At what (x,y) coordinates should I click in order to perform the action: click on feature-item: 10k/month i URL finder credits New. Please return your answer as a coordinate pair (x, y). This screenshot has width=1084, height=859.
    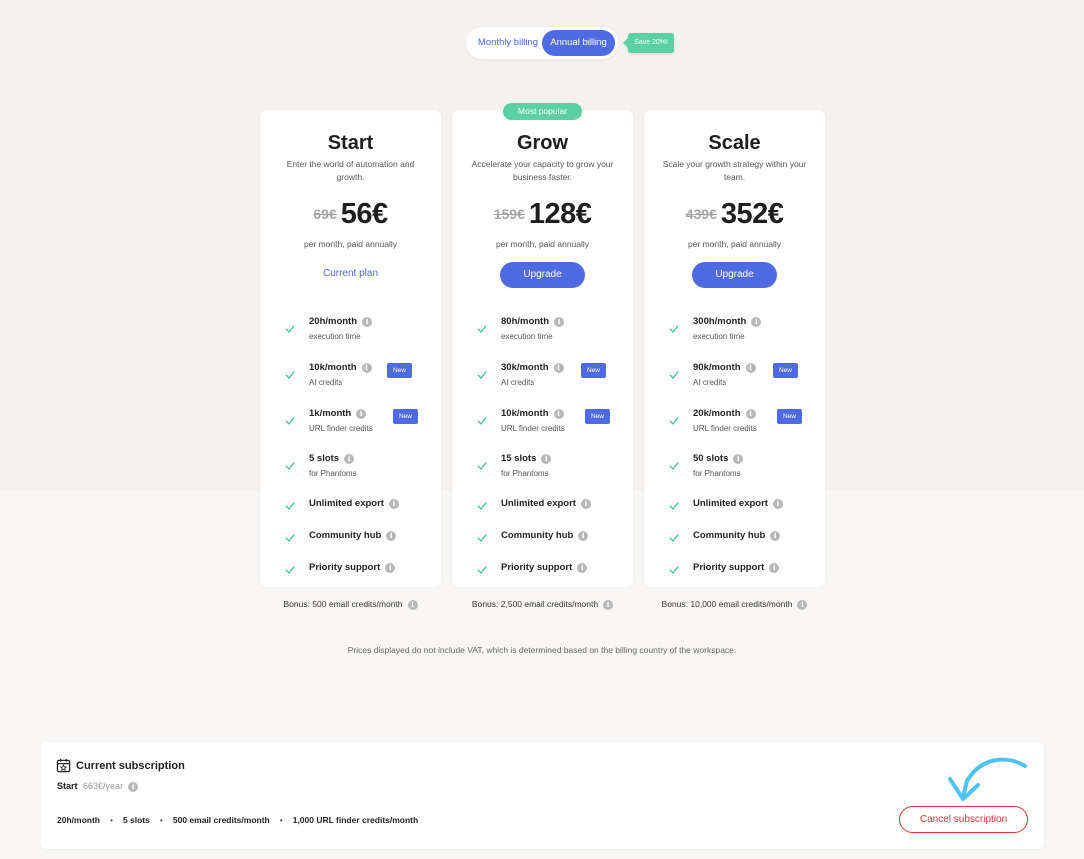
    Looking at the image, I should click on (542, 423).